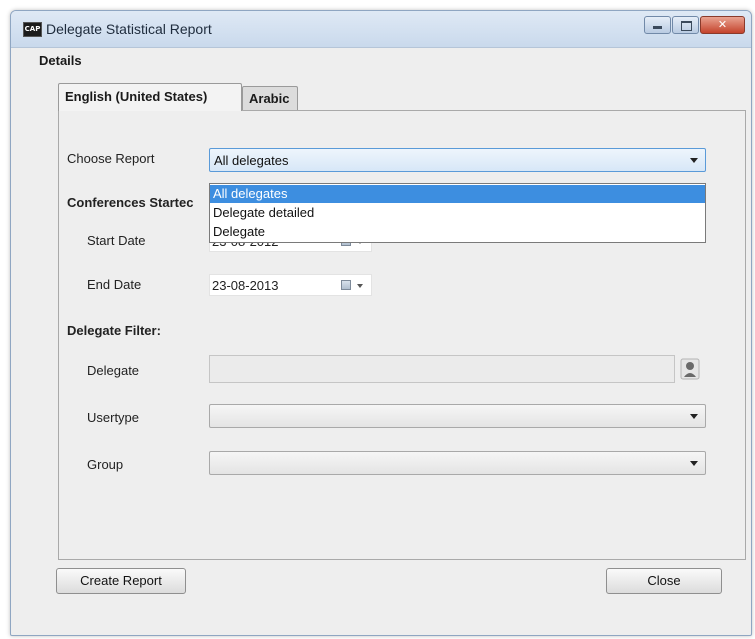 The width and height of the screenshot is (755, 639). Describe the element at coordinates (270, 98) in the screenshot. I see `tab-arabic: Arabic` at that location.